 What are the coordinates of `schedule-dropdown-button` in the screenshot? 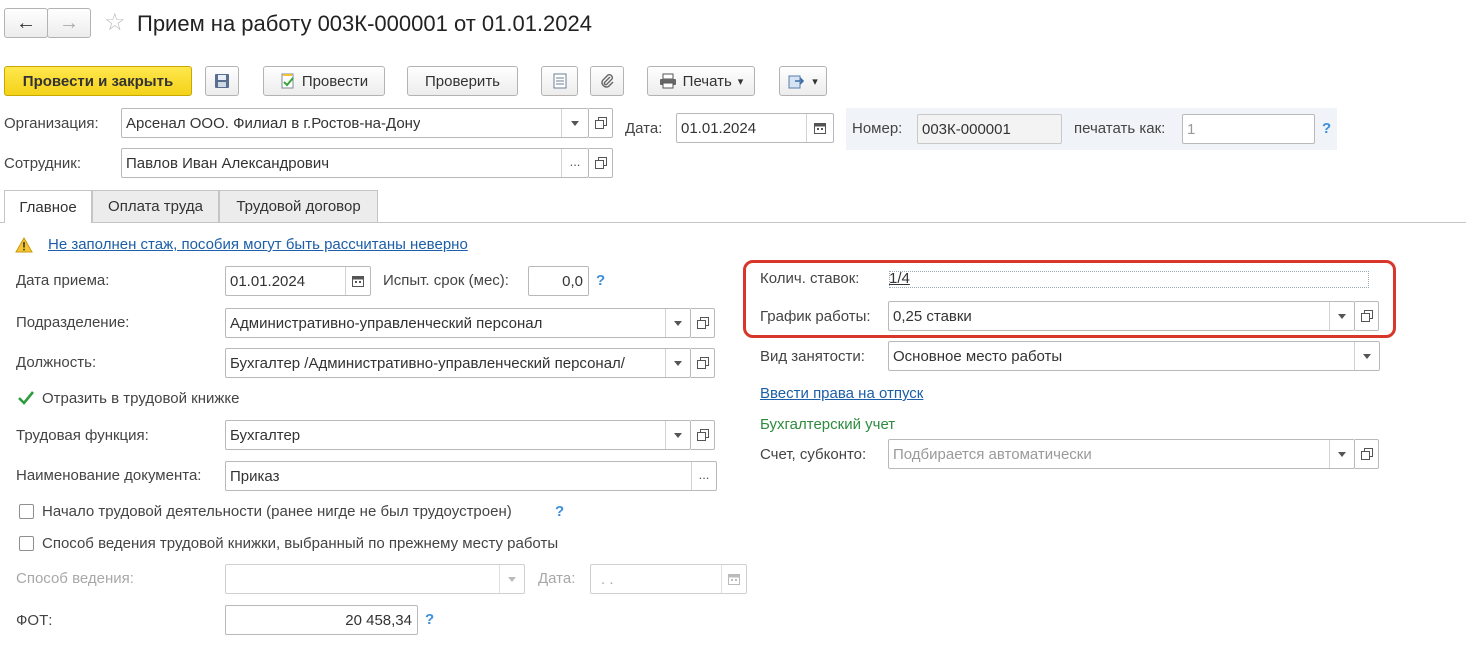 It's located at (1341, 316).